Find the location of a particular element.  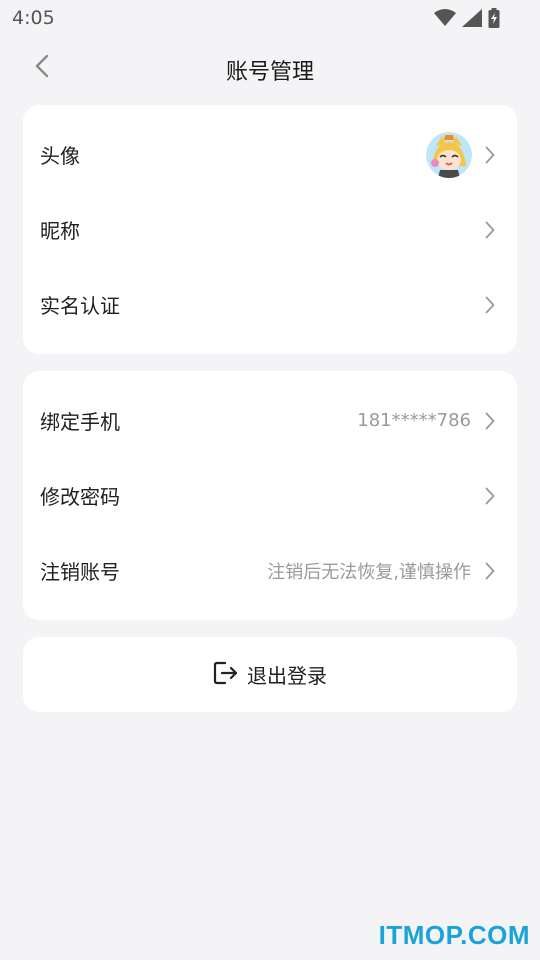

change-password-row: 修改密码 is located at coordinates (270, 495).